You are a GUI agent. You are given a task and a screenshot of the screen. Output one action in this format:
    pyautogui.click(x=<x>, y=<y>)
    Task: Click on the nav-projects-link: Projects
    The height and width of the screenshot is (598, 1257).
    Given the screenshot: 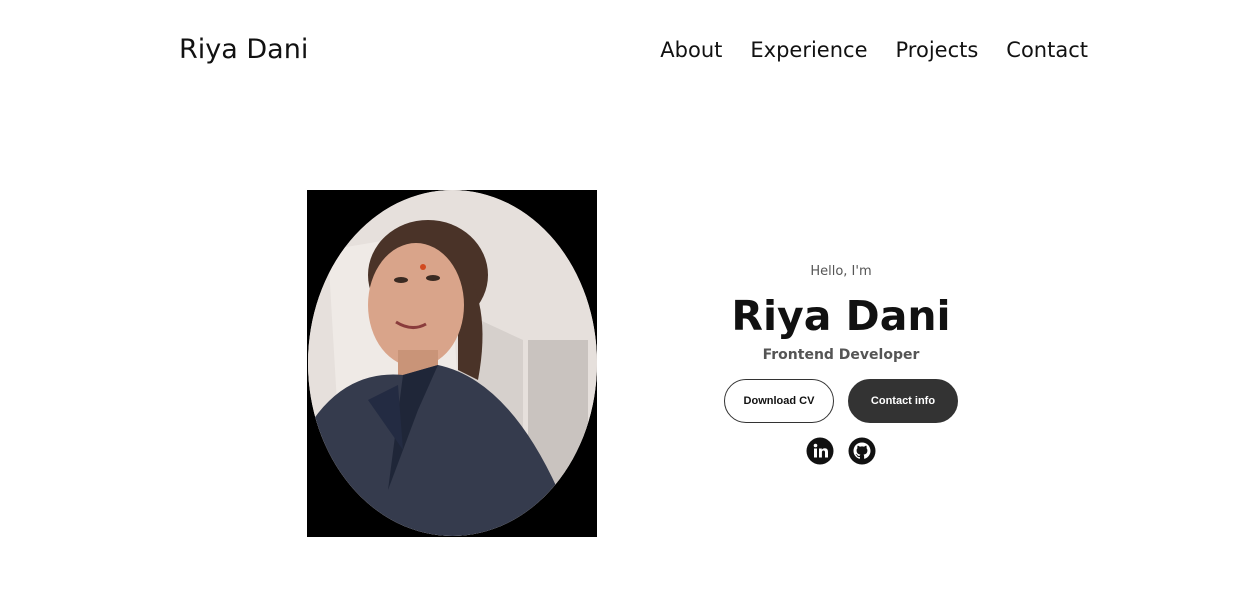 What is the action you would take?
    pyautogui.click(x=937, y=50)
    